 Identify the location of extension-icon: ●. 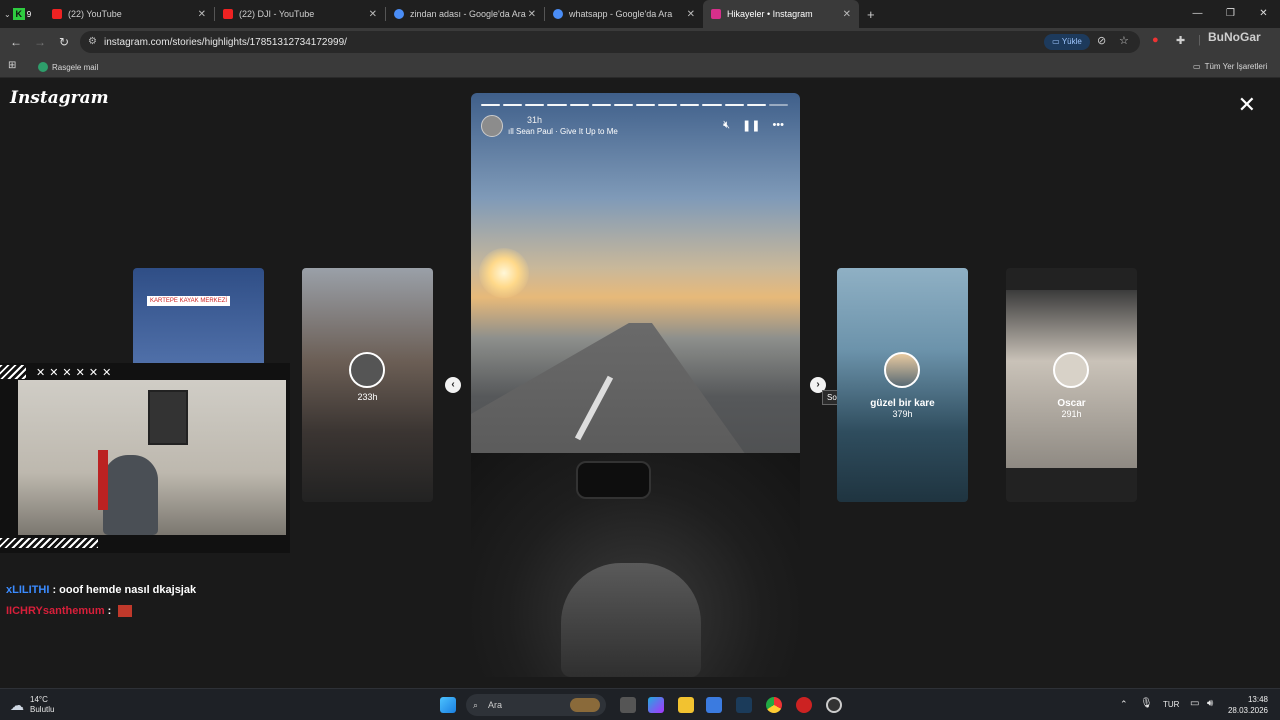
(1155, 40).